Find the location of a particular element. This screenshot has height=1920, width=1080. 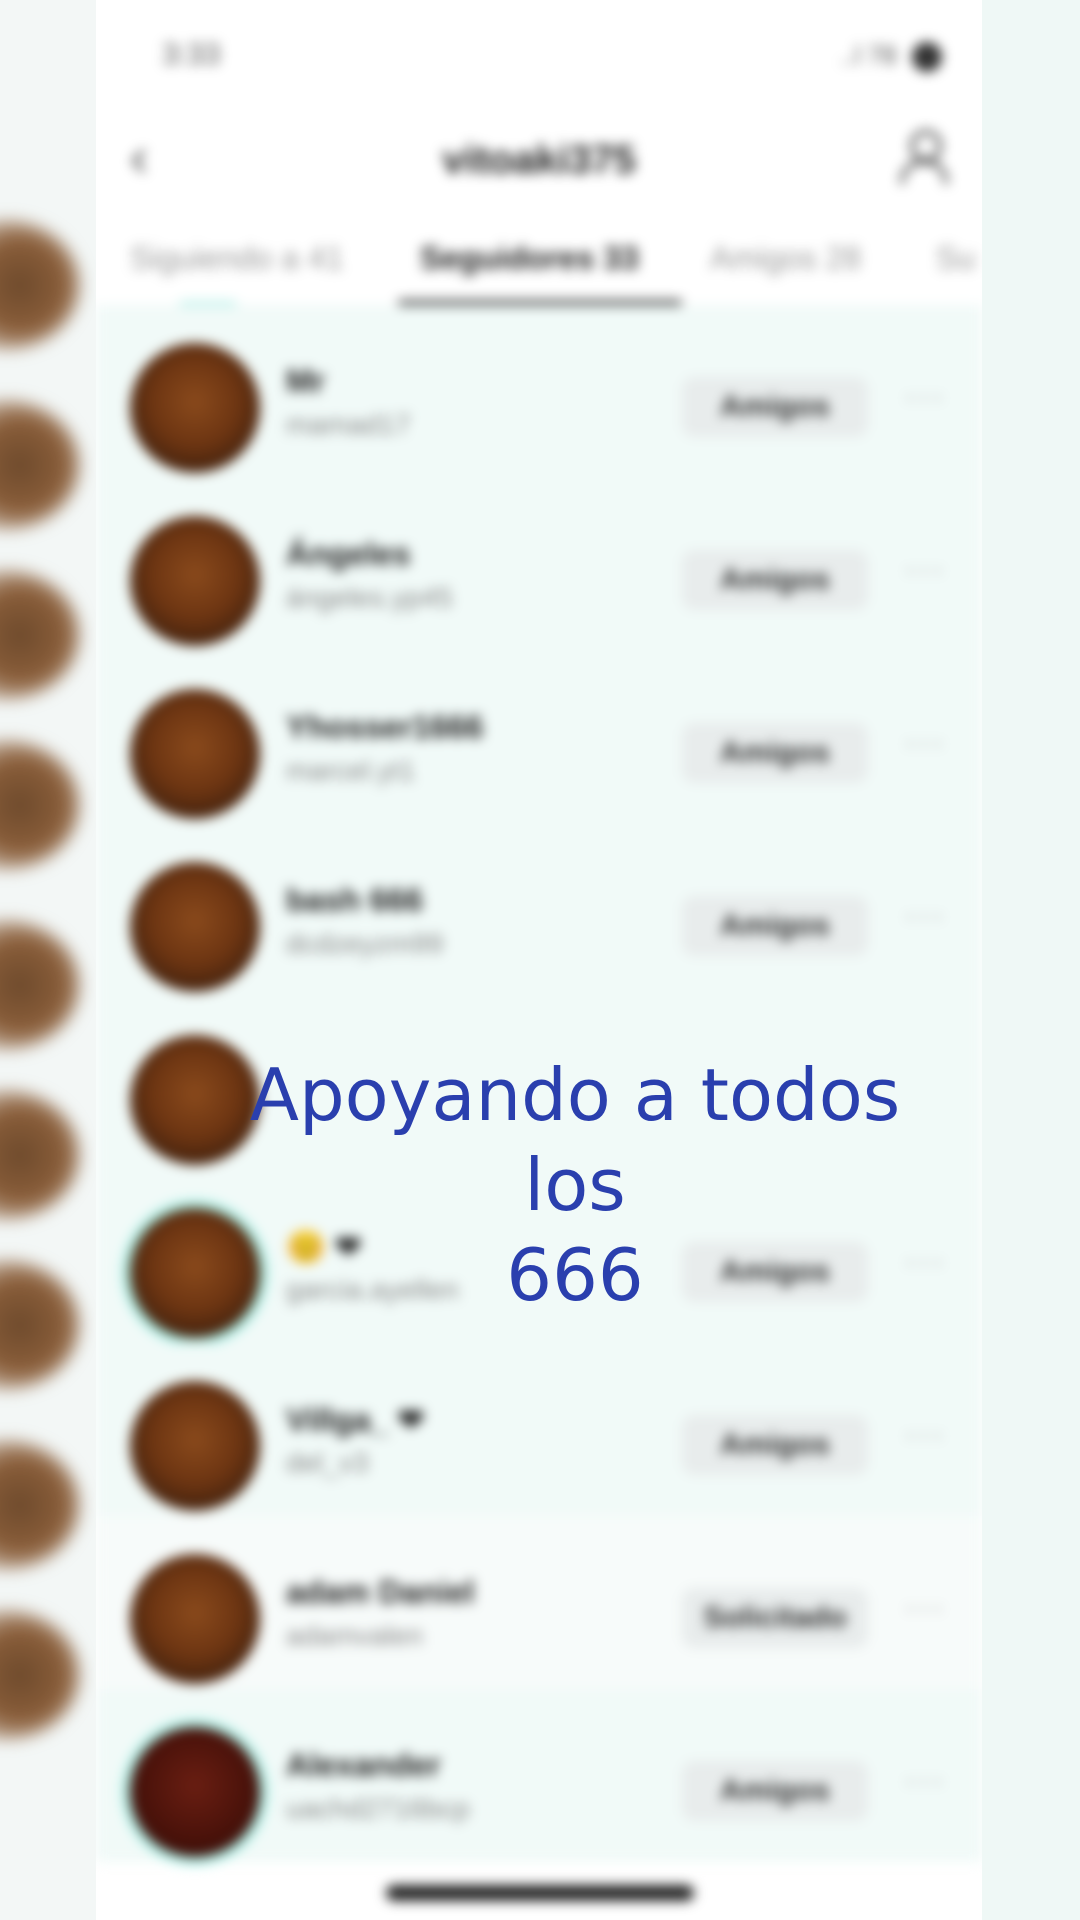

person-icon-head is located at coordinates (926, 146).